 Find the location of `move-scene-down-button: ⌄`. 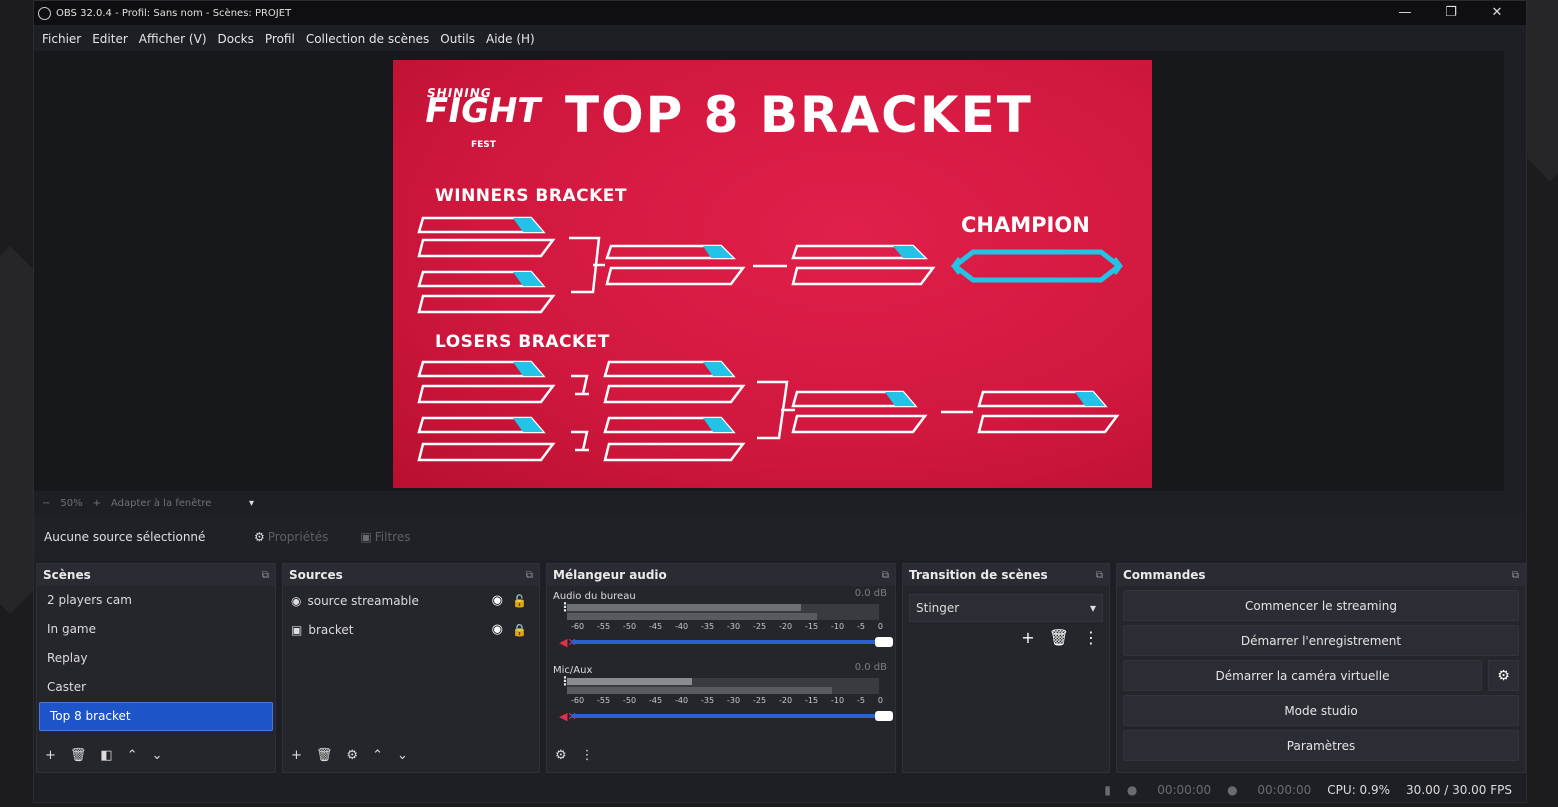

move-scene-down-button: ⌄ is located at coordinates (157, 755).